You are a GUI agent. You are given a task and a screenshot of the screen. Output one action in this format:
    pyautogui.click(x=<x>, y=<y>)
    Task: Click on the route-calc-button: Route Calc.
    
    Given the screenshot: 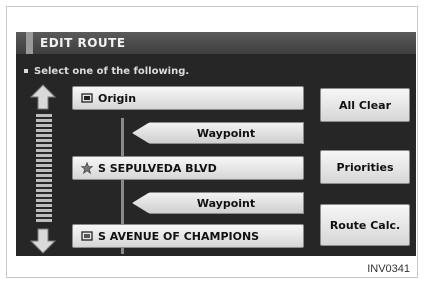 What is the action you would take?
    pyautogui.click(x=365, y=225)
    